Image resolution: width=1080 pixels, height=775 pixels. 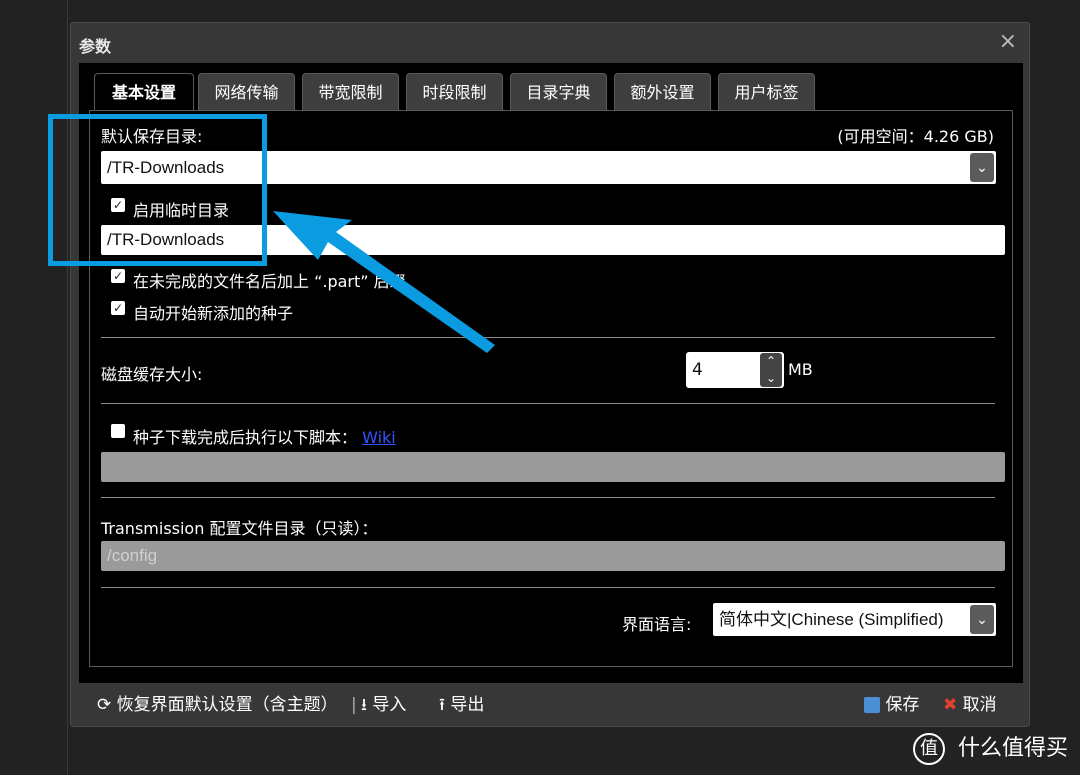 I want to click on watermark-text: 什么值得买, so click(x=1012, y=748).